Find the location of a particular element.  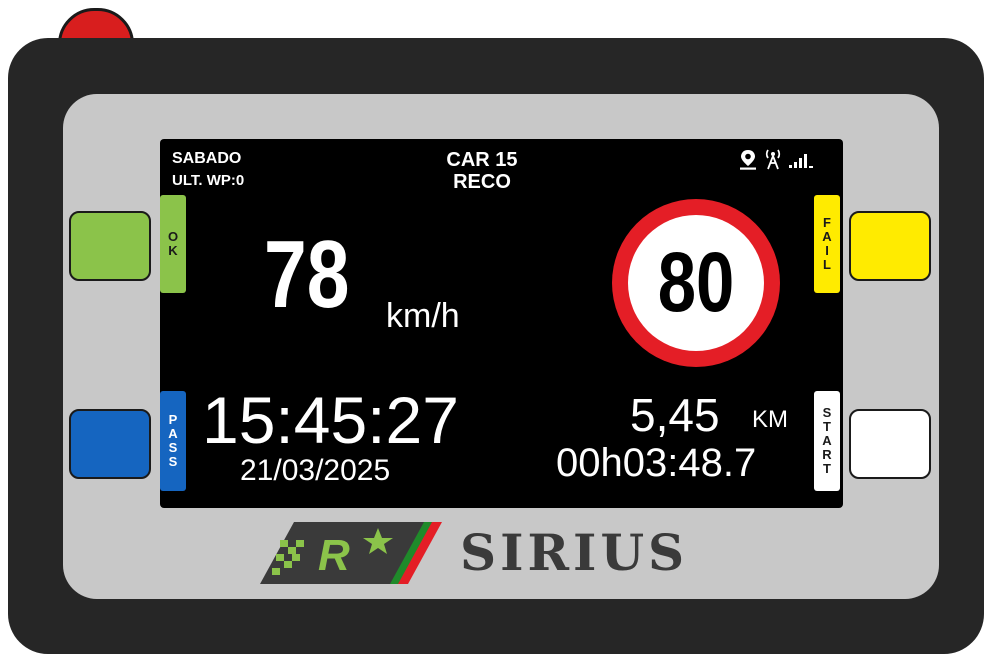

start-label: START is located at coordinates (827, 441).